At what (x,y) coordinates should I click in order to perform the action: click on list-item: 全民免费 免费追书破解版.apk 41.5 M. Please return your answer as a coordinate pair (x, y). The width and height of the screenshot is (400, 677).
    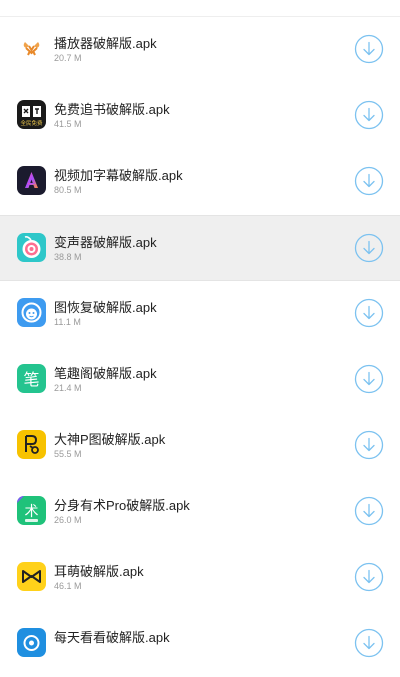
    Looking at the image, I should click on (200, 116).